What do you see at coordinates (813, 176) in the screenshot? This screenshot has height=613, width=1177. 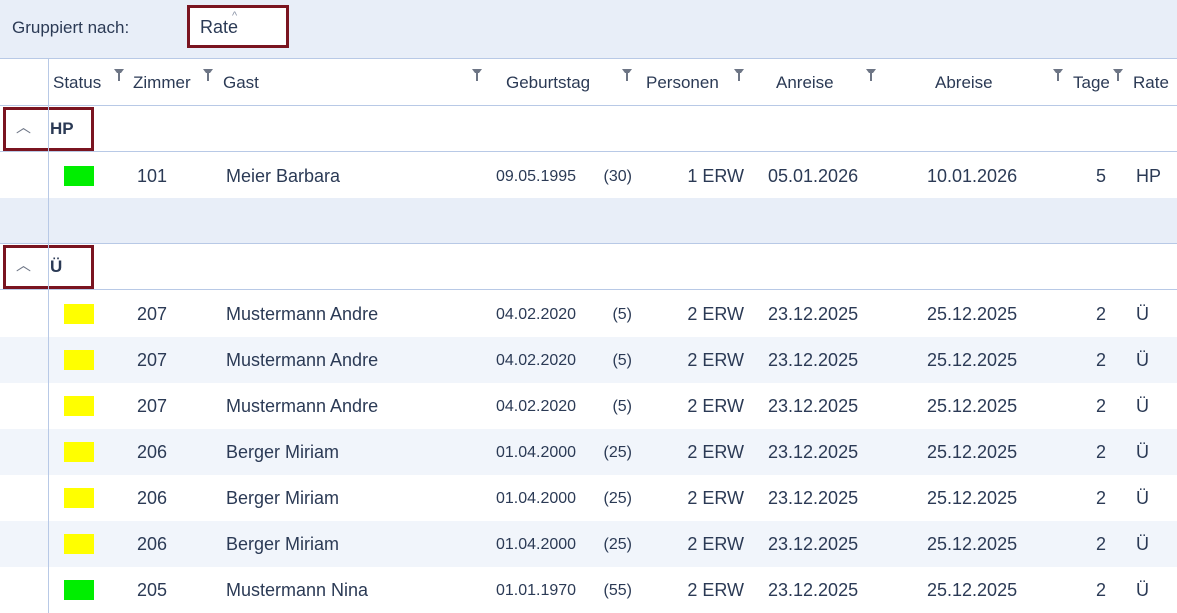 I see `cell-anreise: 05.01.2026` at bounding box center [813, 176].